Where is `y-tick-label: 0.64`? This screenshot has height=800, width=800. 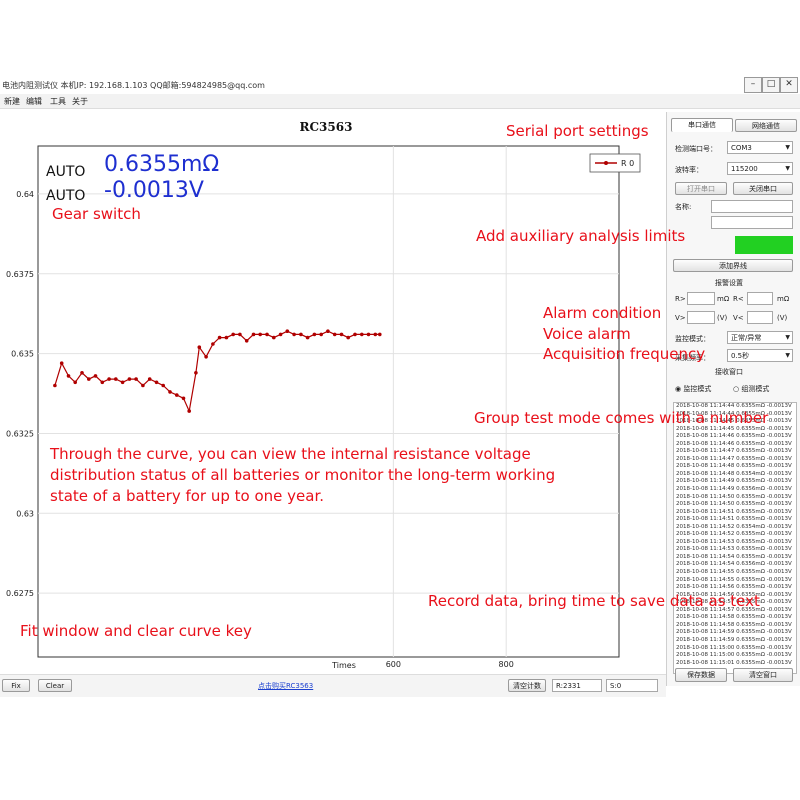 y-tick-label: 0.64 is located at coordinates (25, 194).